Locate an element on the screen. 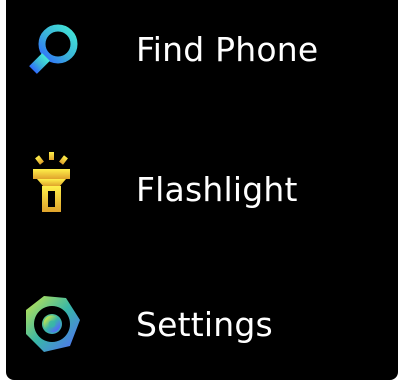 The width and height of the screenshot is (402, 385). menu-item-label: Find Phone is located at coordinates (227, 49).